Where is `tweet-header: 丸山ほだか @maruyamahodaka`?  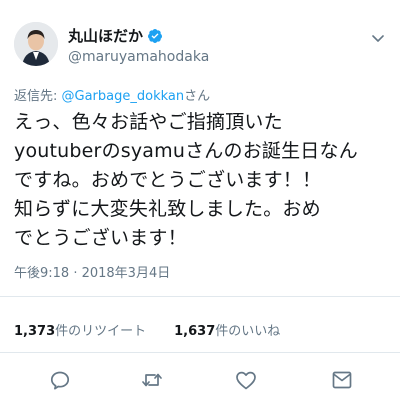
tweet-header: 丸山ほだか @maruyamahodaka is located at coordinates (202, 48).